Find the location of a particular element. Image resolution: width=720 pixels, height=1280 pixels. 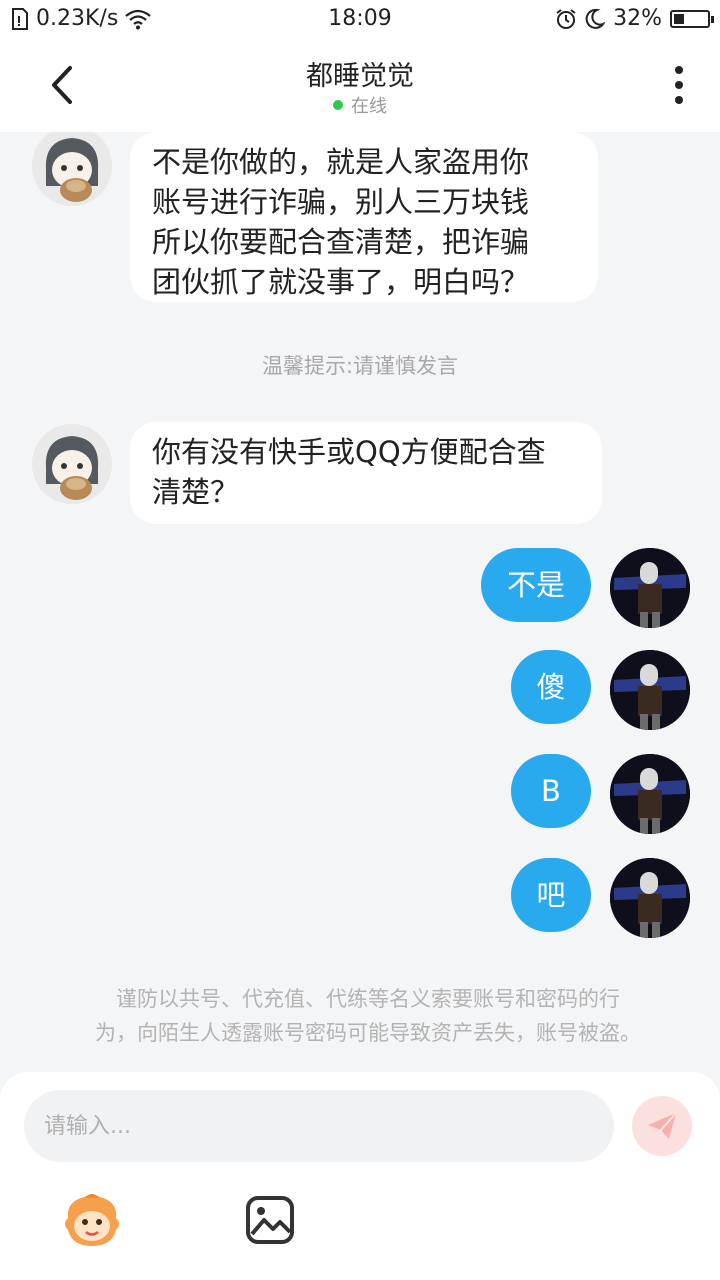

message-bubble-sent: 吧 is located at coordinates (551, 895).